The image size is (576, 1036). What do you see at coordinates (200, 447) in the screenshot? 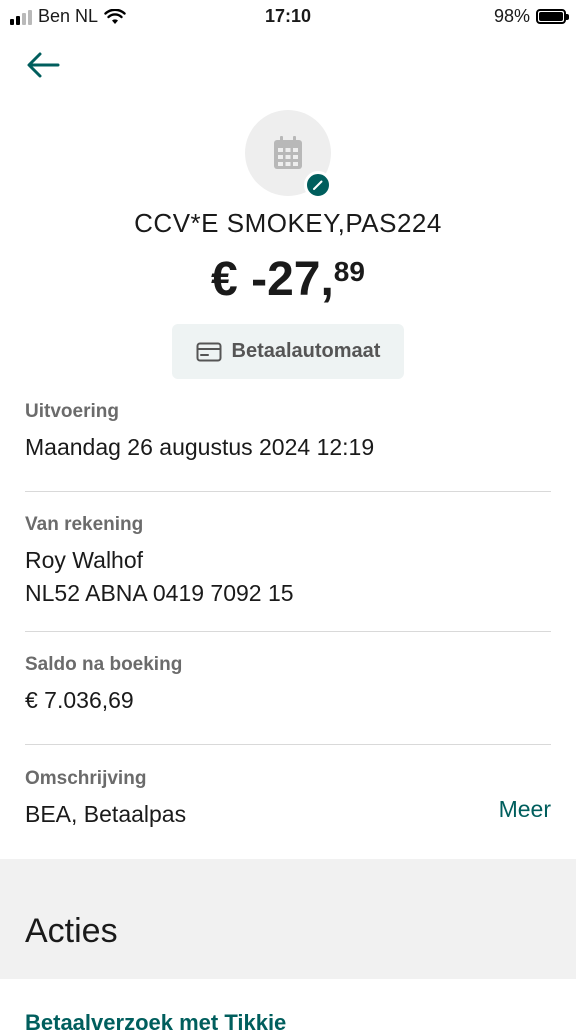
I see `execution-value: Maandag 26 augustus 2024 12:19` at bounding box center [200, 447].